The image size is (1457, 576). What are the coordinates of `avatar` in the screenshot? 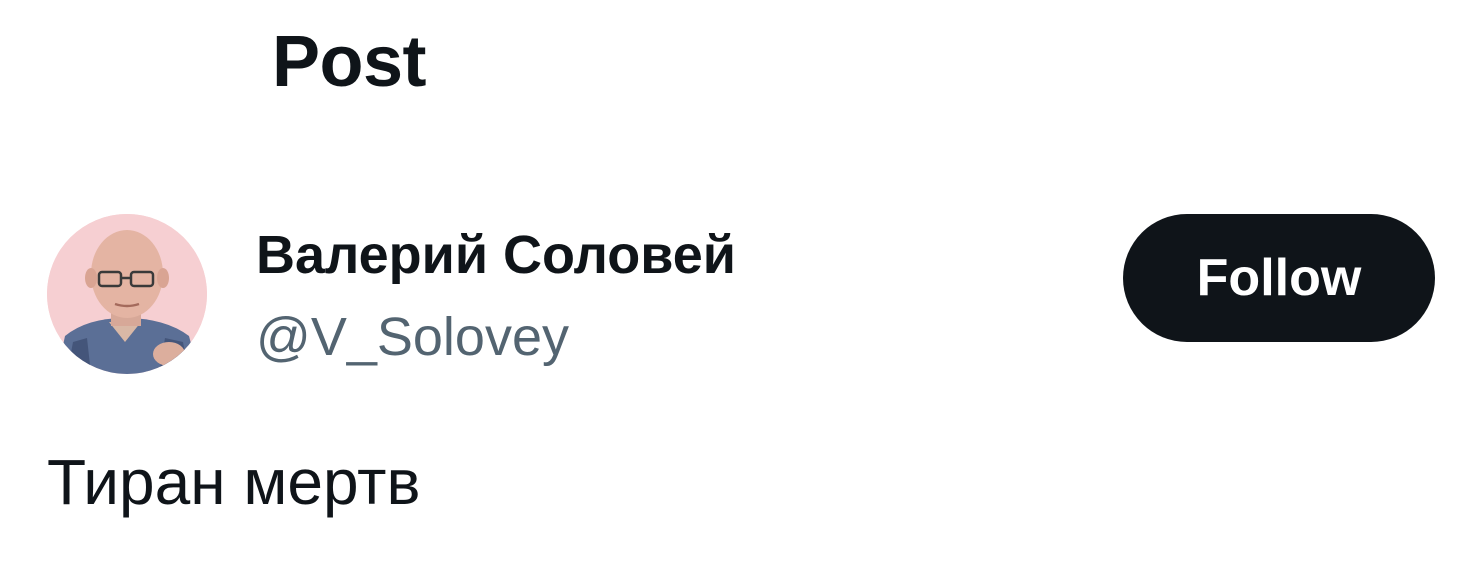 It's located at (127, 294).